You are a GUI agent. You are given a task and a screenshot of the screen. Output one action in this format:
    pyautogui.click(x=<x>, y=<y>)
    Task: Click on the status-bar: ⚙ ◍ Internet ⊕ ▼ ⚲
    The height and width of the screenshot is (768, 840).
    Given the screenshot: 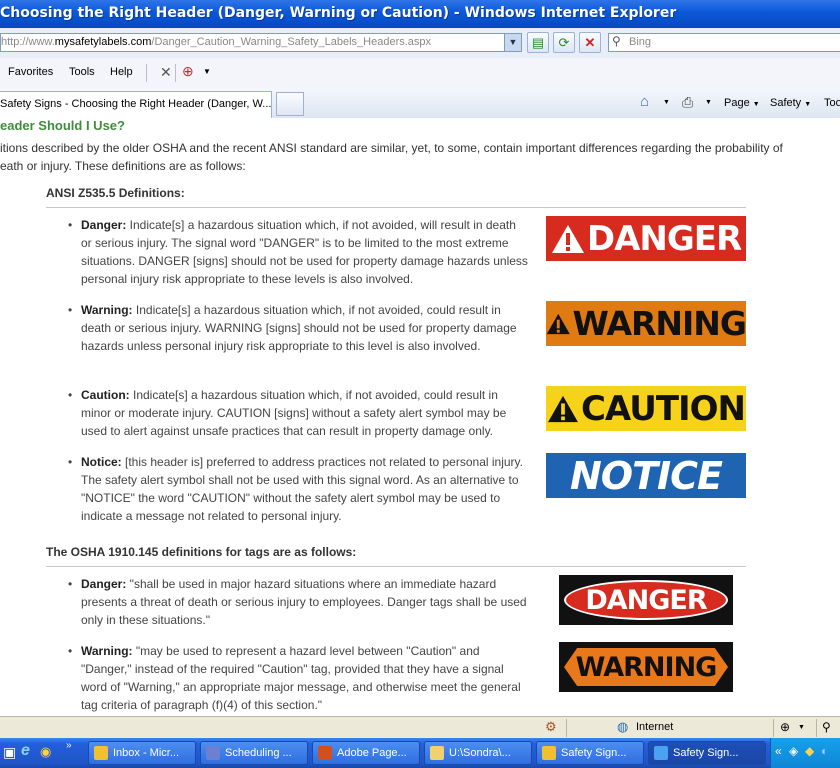 What is the action you would take?
    pyautogui.click(x=420, y=727)
    